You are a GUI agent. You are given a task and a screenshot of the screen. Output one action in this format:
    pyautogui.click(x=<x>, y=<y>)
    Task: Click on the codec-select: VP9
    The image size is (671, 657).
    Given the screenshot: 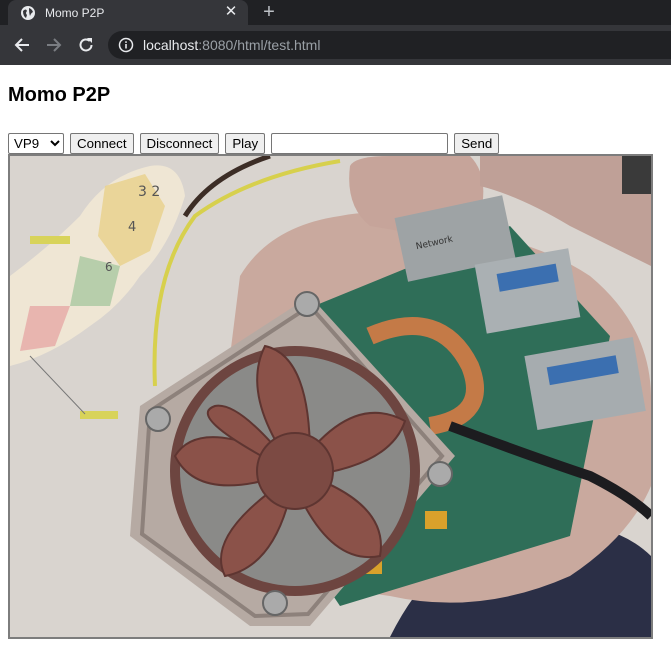 What is the action you would take?
    pyautogui.click(x=36, y=143)
    